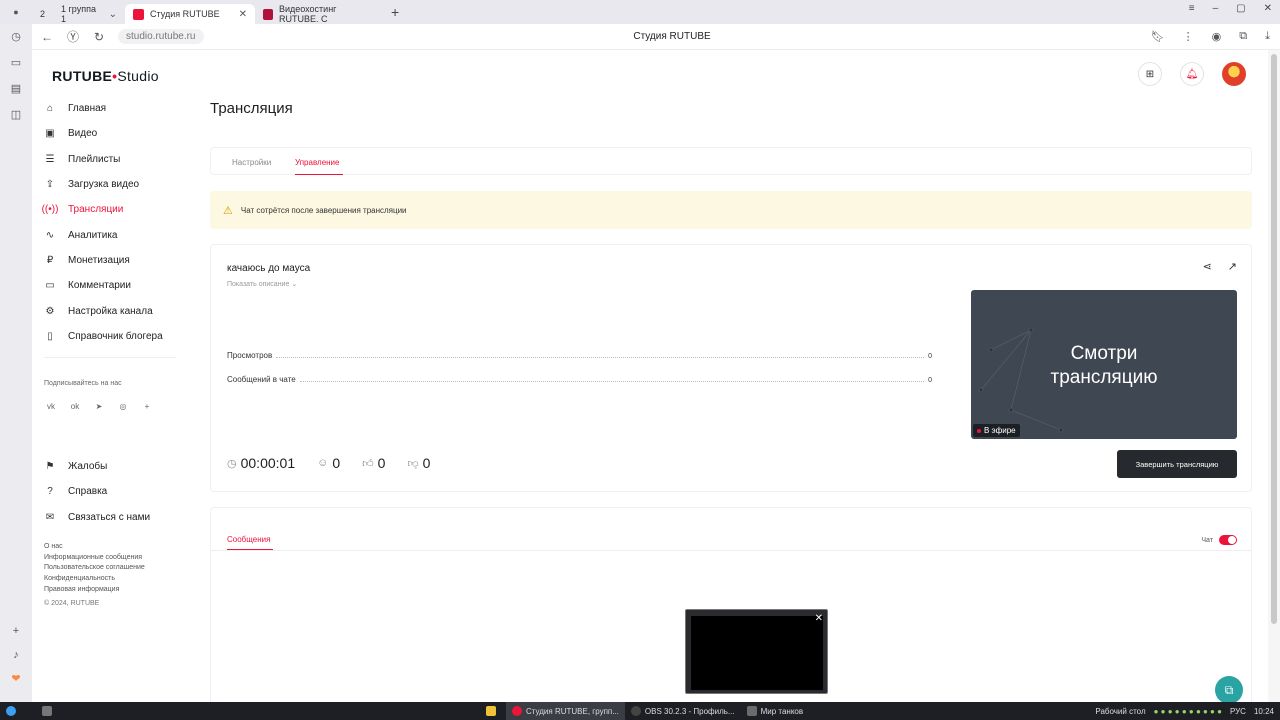 Image resolution: width=1280 pixels, height=720 pixels. What do you see at coordinates (1216, 8) in the screenshot?
I see `minimize-icon: –` at bounding box center [1216, 8].